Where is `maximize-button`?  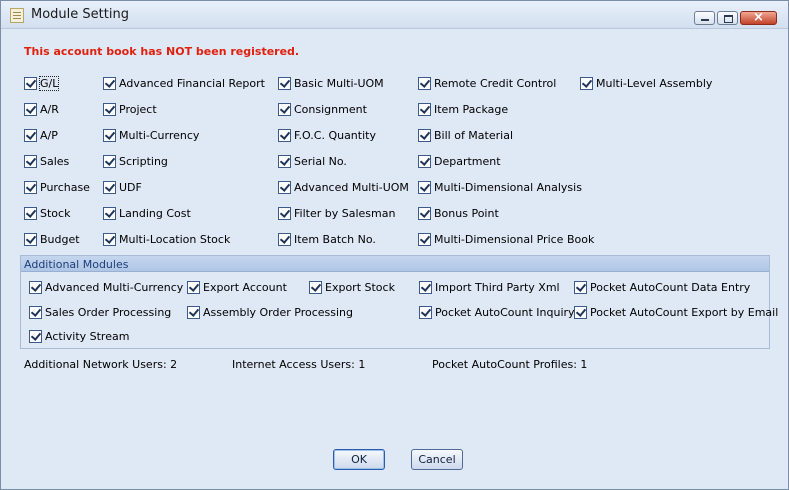
maximize-button is located at coordinates (727, 18).